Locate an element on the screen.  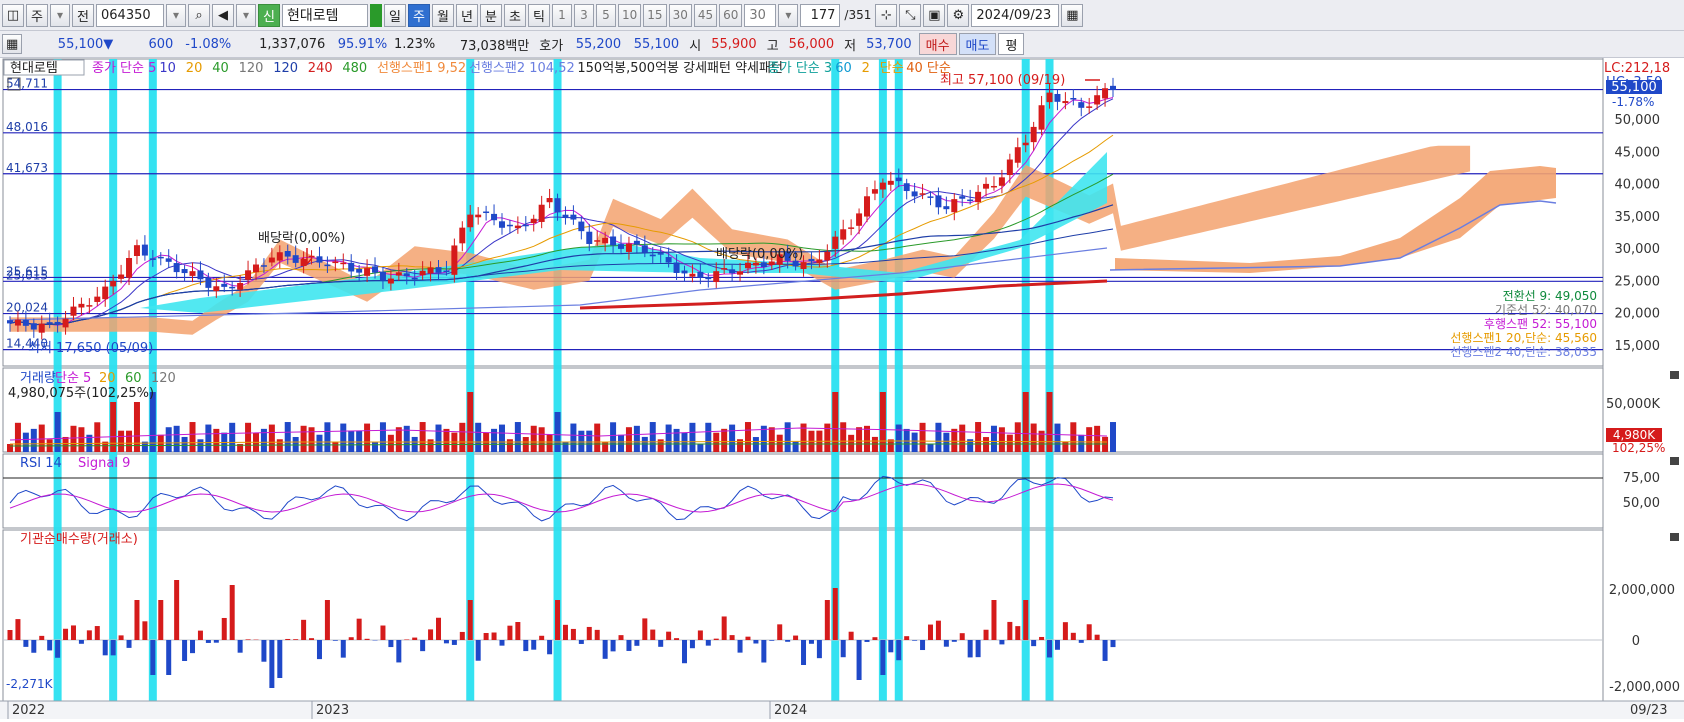
chevron-down-icon: ▾ is located at coordinates (60, 15).